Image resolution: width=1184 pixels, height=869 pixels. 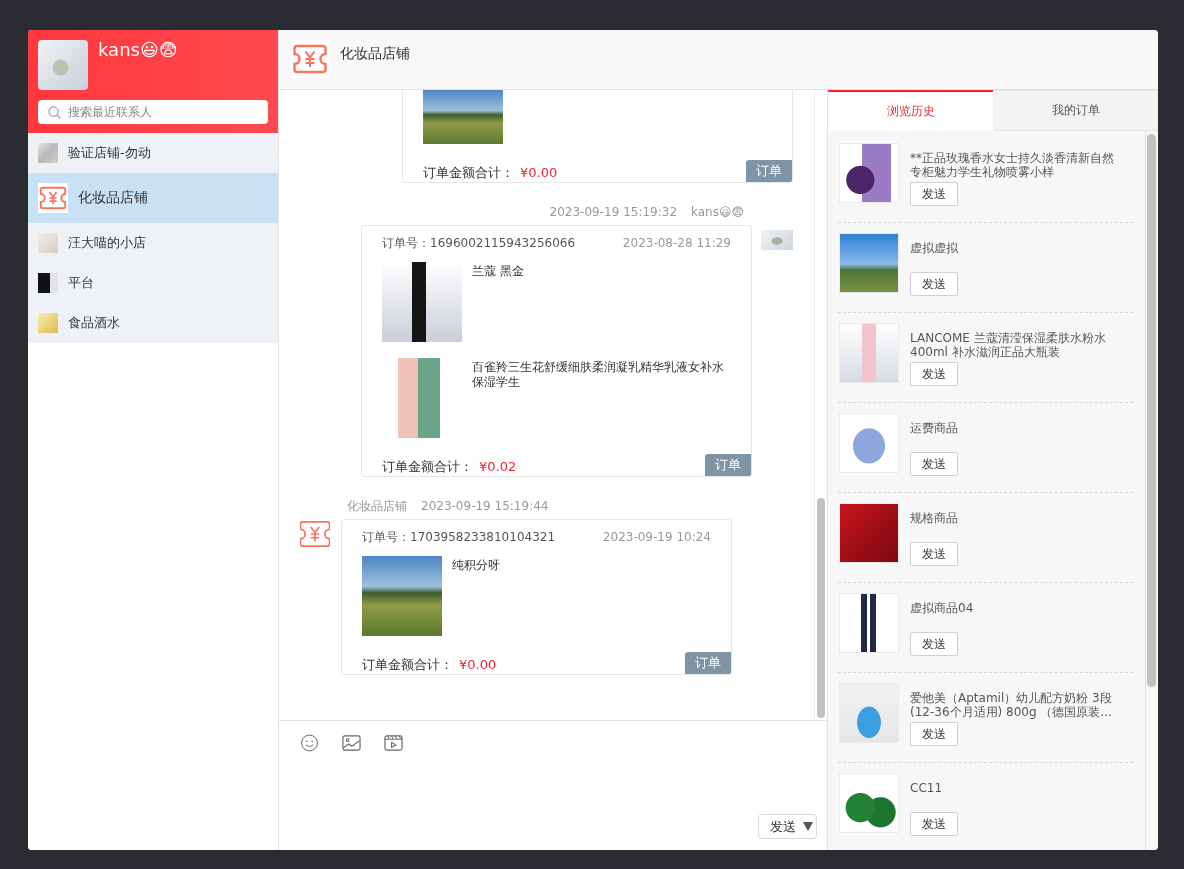 What do you see at coordinates (485, 506) in the screenshot?
I see `message-time: 2023-09-19 15:19:44` at bounding box center [485, 506].